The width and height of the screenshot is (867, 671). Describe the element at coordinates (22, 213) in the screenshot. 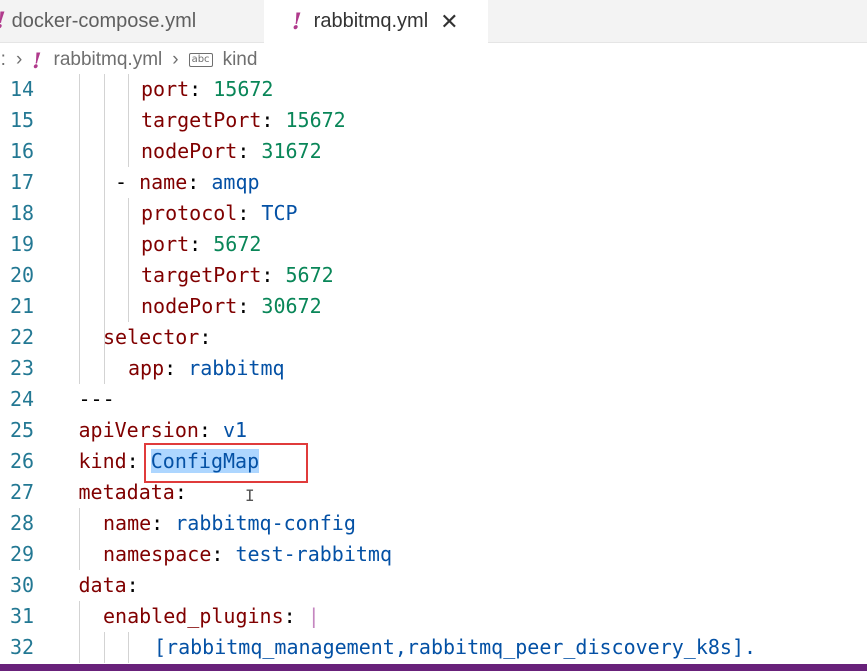

I see `line-number: 18` at that location.